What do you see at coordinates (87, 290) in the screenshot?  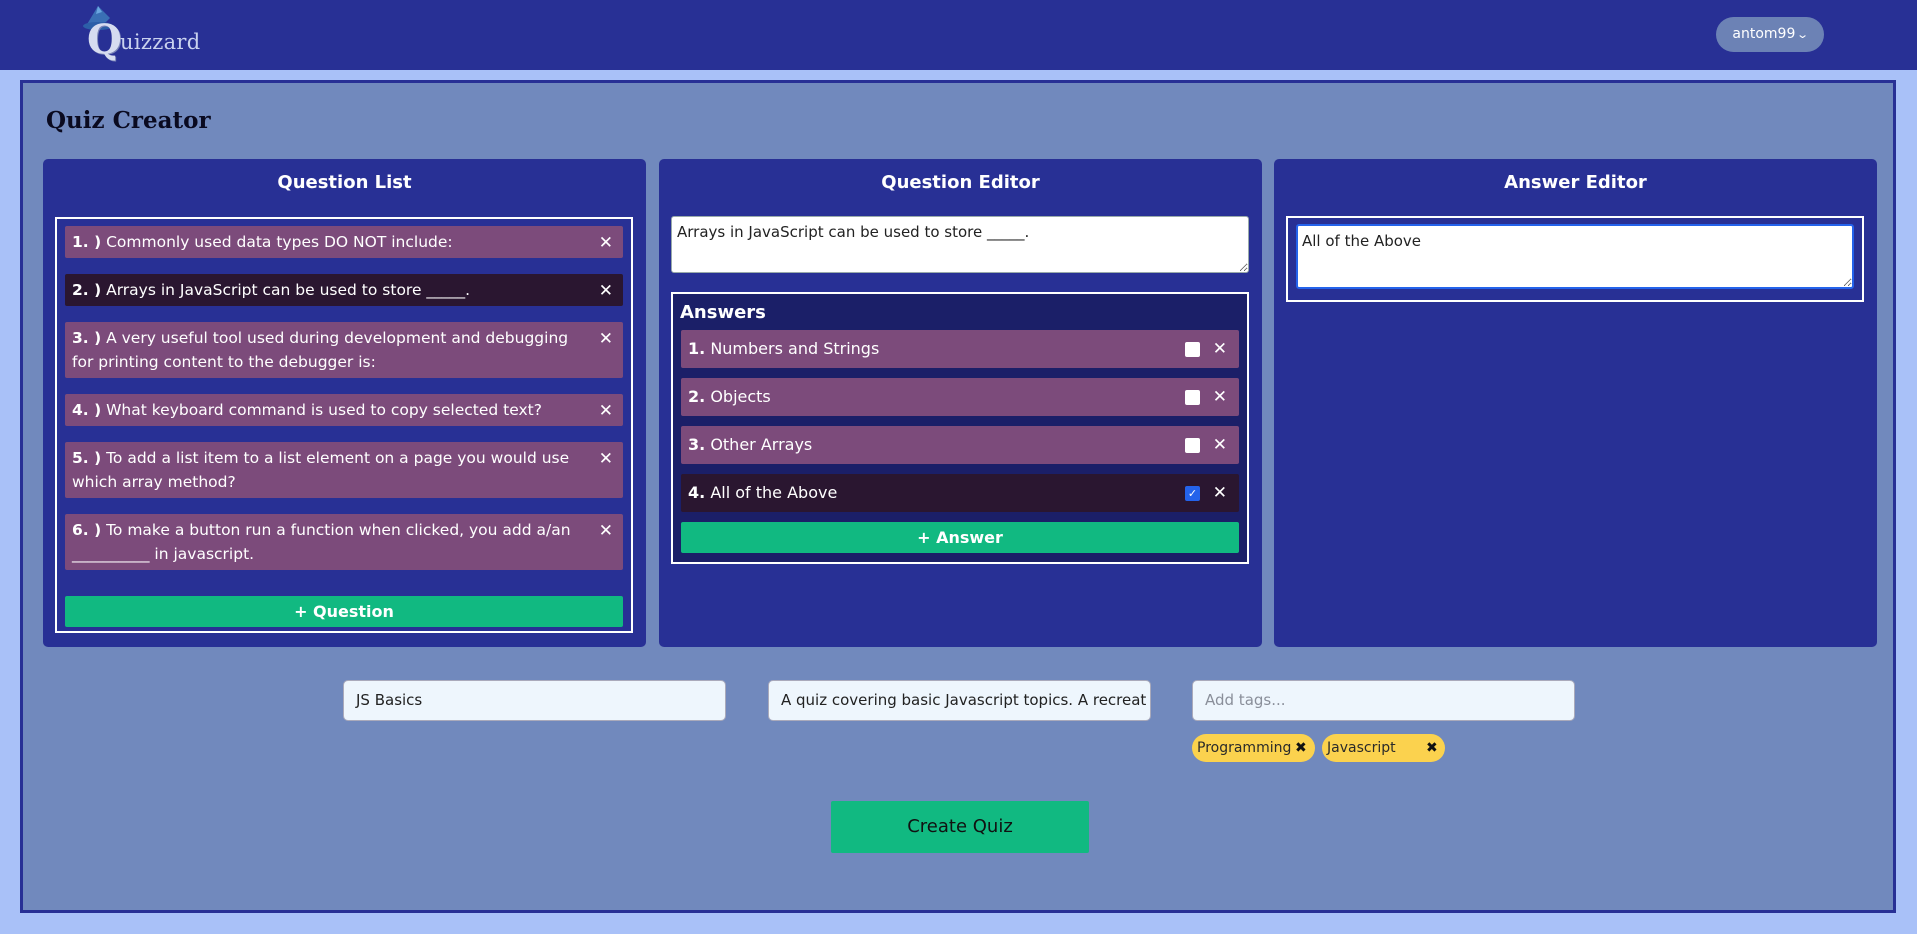 I see `question-number: 2. )` at bounding box center [87, 290].